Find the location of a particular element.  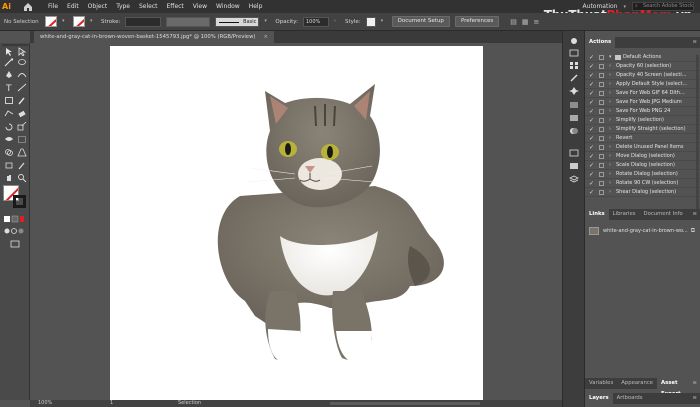

tab-appearance: Appearance is located at coordinates (637, 383).